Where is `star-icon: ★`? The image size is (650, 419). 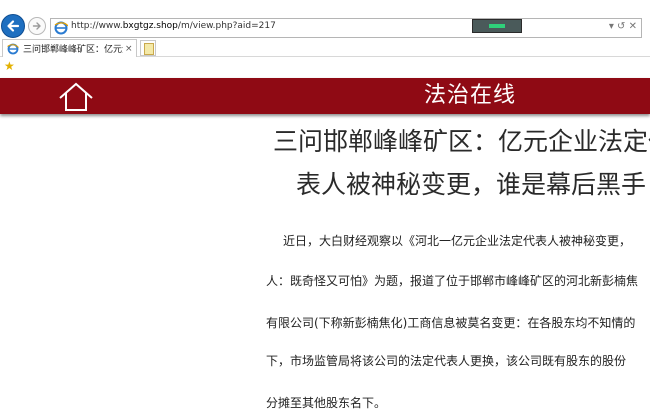
star-icon: ★ is located at coordinates (9, 66).